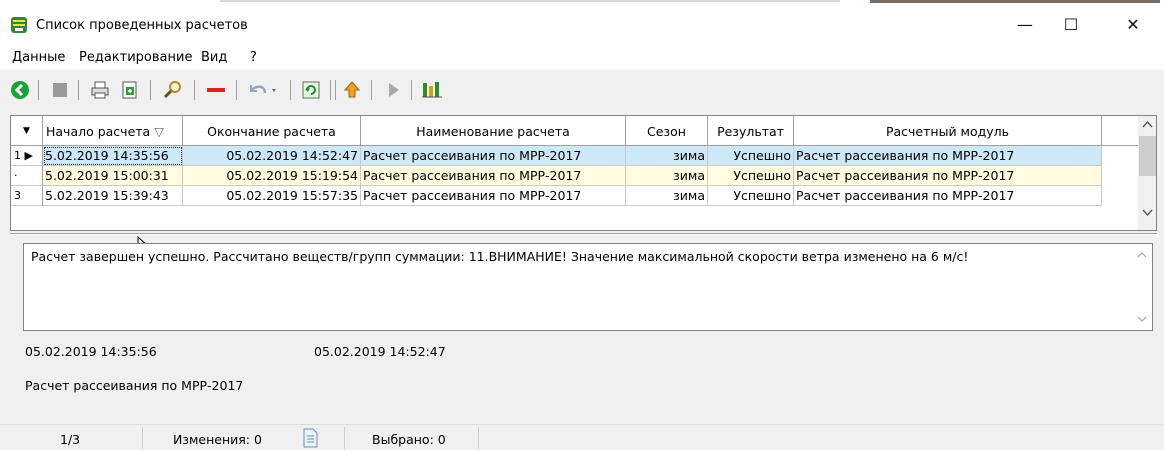 The image size is (1164, 450). Describe the element at coordinates (311, 90) in the screenshot. I see `refresh-icon` at that location.